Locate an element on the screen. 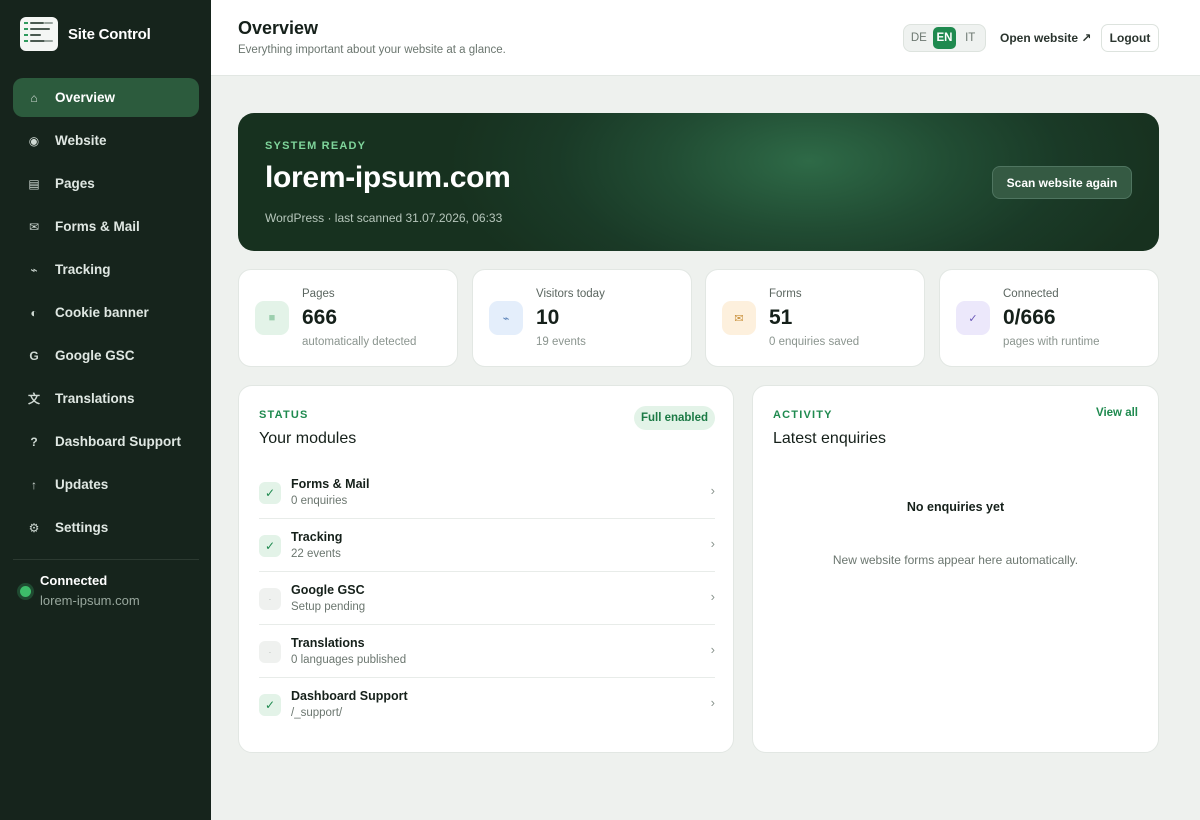 The height and width of the screenshot is (820, 1200). sidebar-item-forms-mail: ✉ Forms & Mail is located at coordinates (106, 226).